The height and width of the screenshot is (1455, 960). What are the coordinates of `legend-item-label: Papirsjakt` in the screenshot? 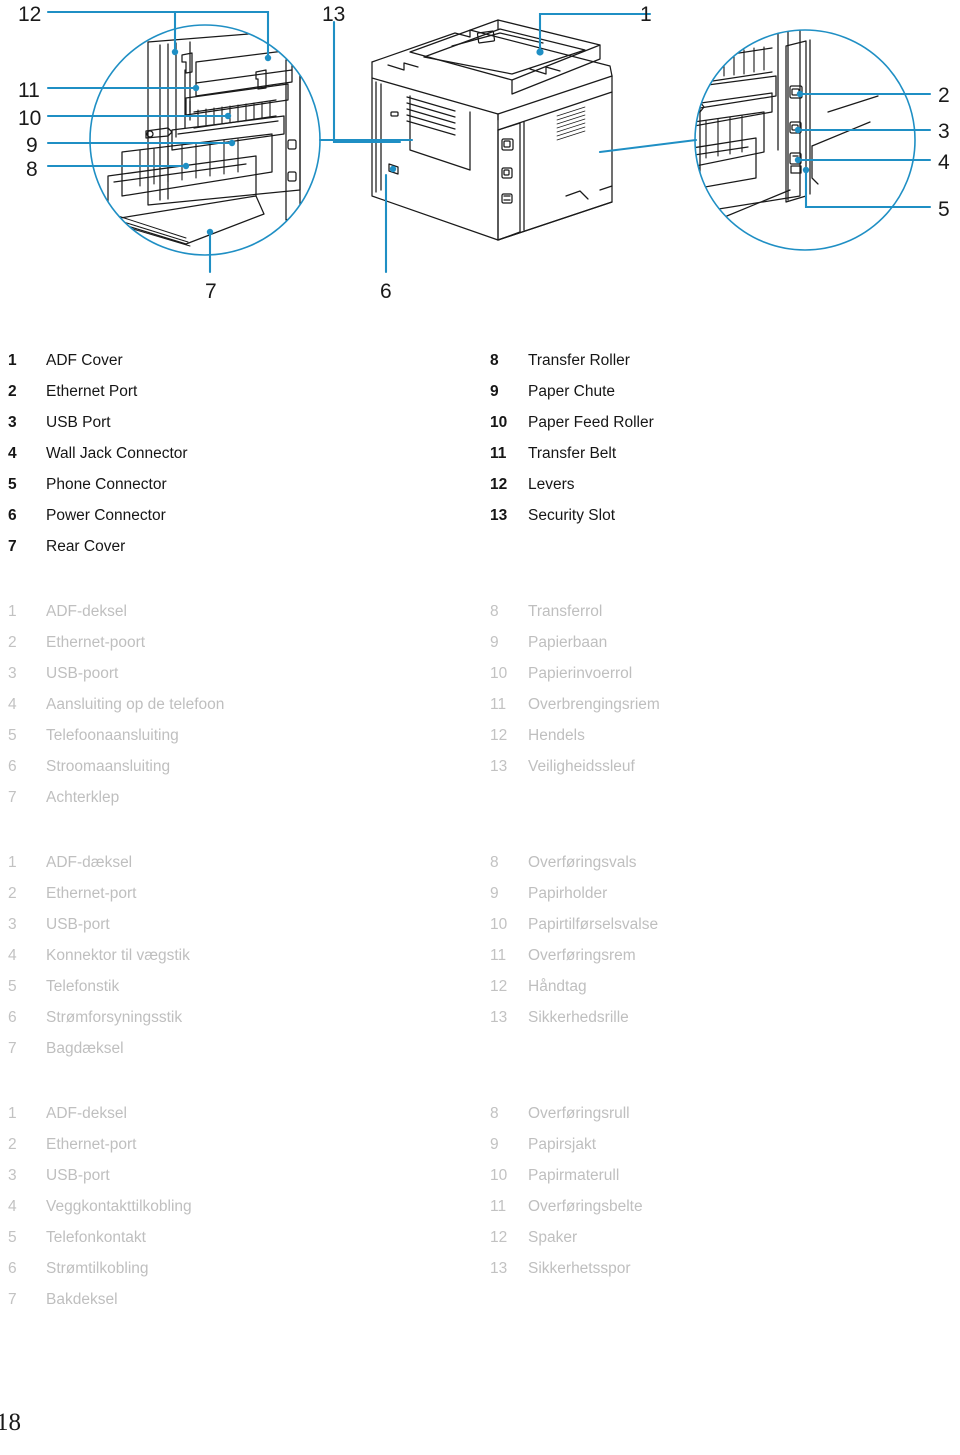 It's located at (562, 1144).